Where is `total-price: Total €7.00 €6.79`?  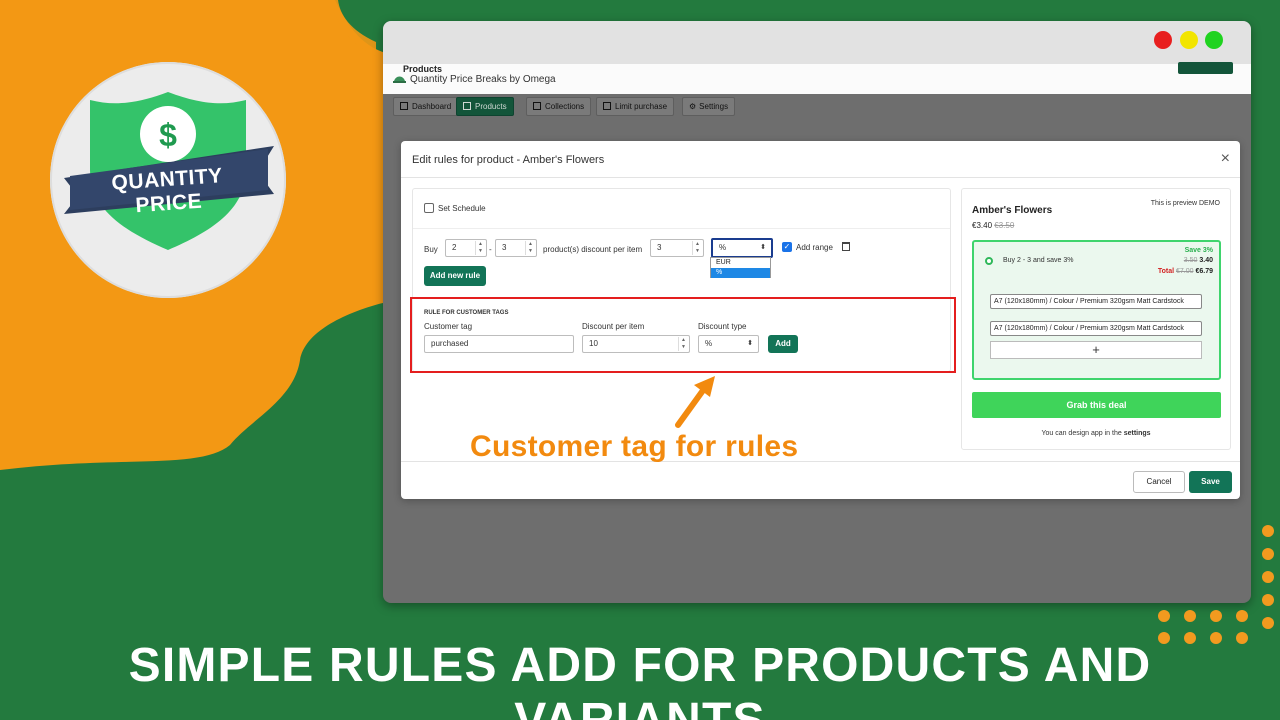
total-price: Total €7.00 €6.79 is located at coordinates (1185, 271).